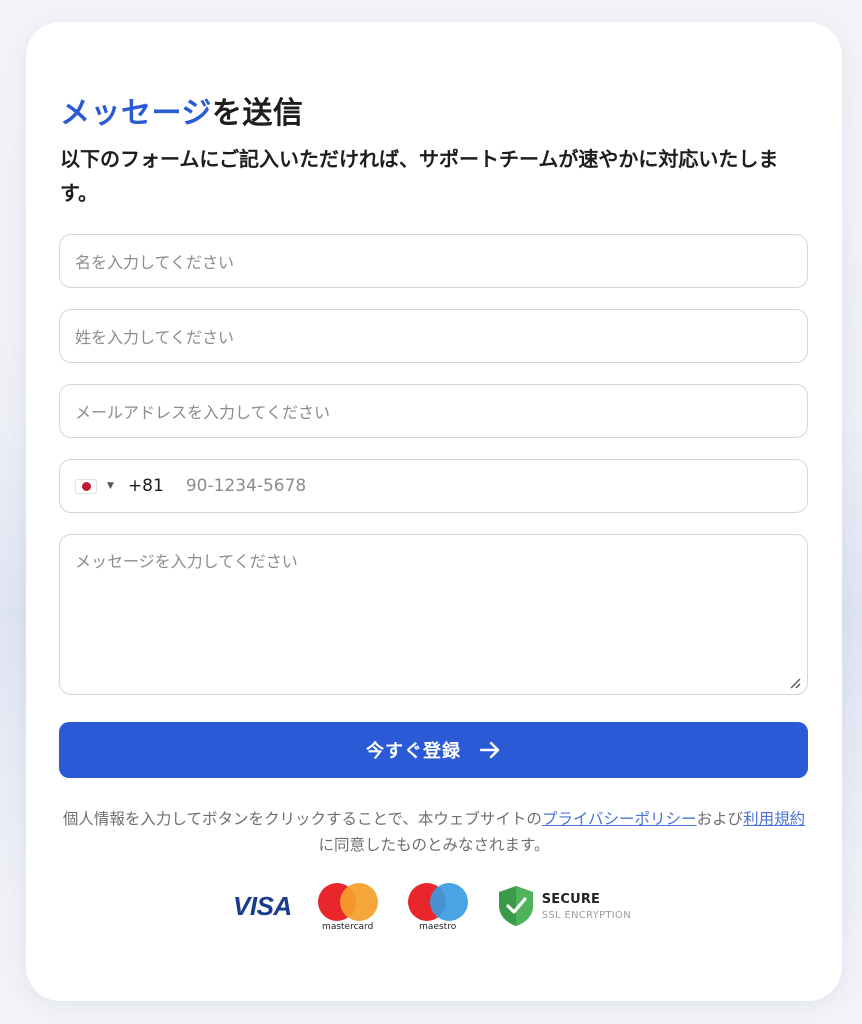  What do you see at coordinates (720, 819) in the screenshot?
I see `legal-text-middle: および` at bounding box center [720, 819].